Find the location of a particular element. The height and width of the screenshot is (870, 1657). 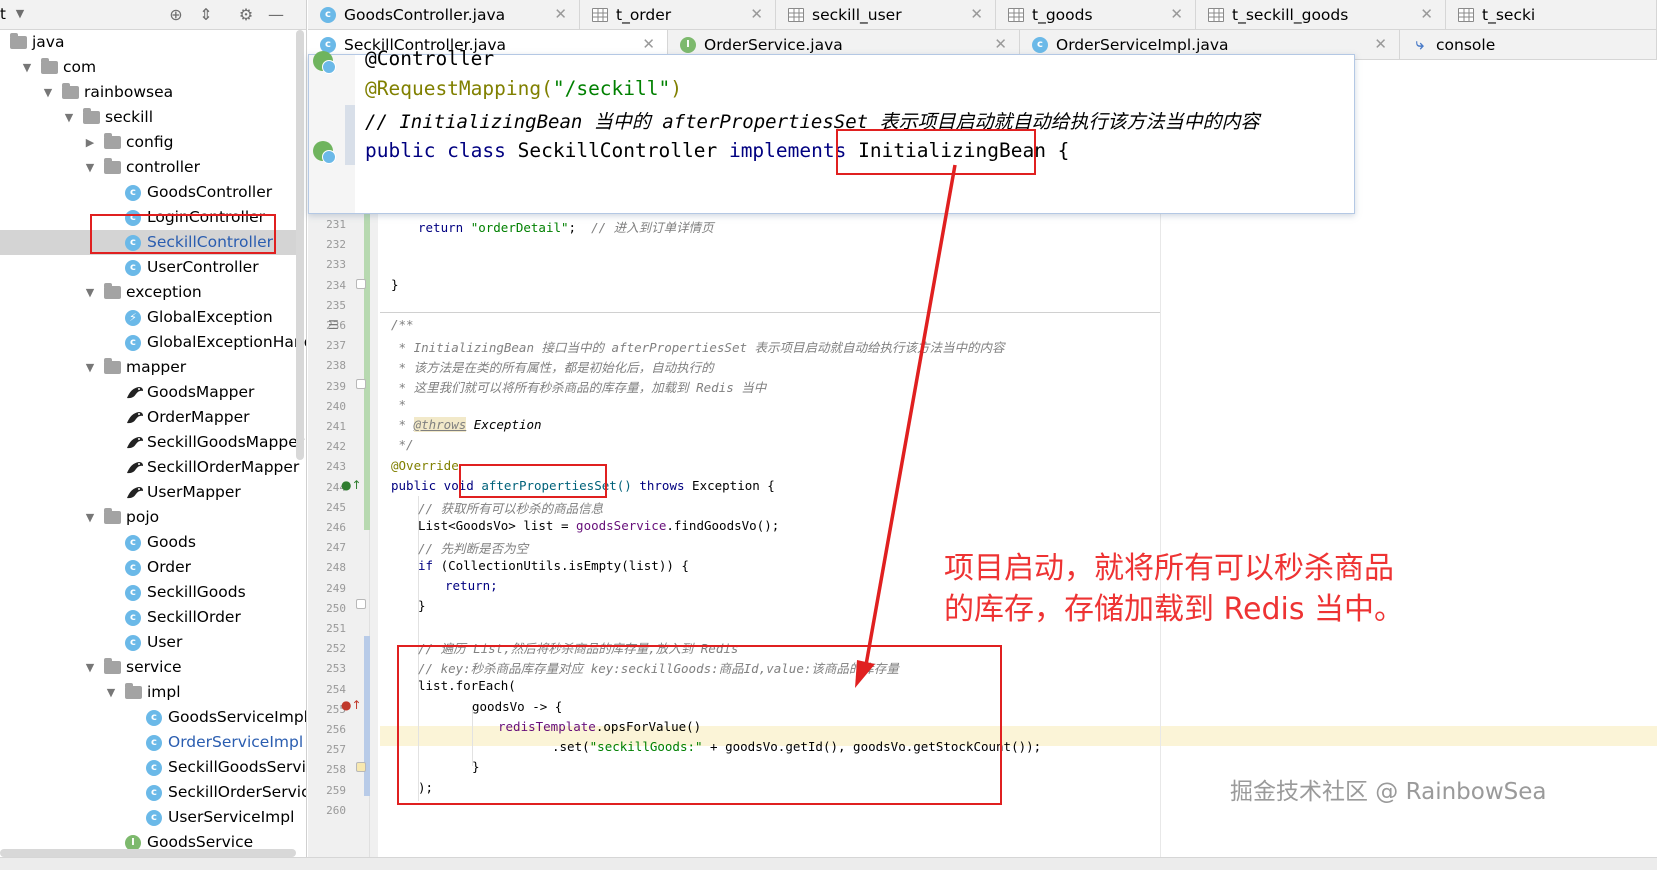

tree-node-order: c Order is located at coordinates (150, 567).